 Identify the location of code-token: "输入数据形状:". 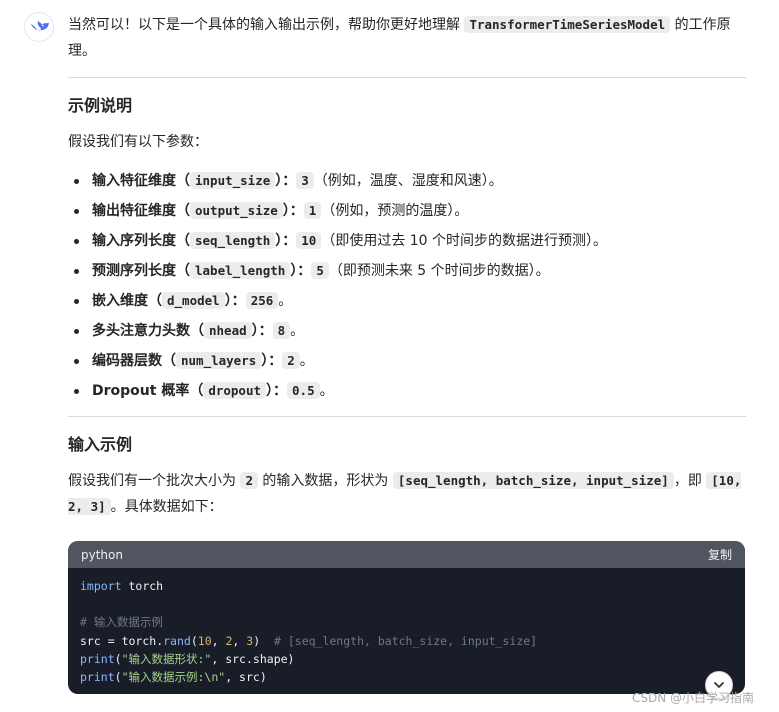
(166, 658).